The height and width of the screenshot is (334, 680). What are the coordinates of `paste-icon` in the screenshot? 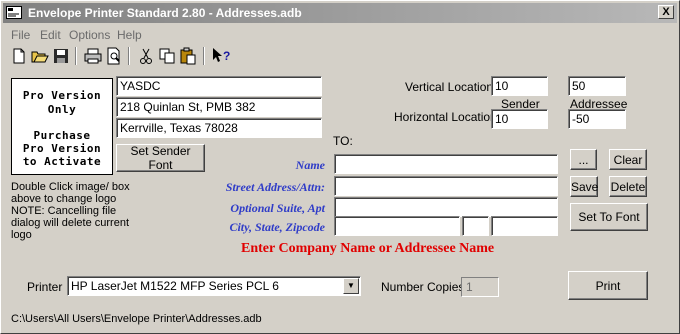 It's located at (188, 56).